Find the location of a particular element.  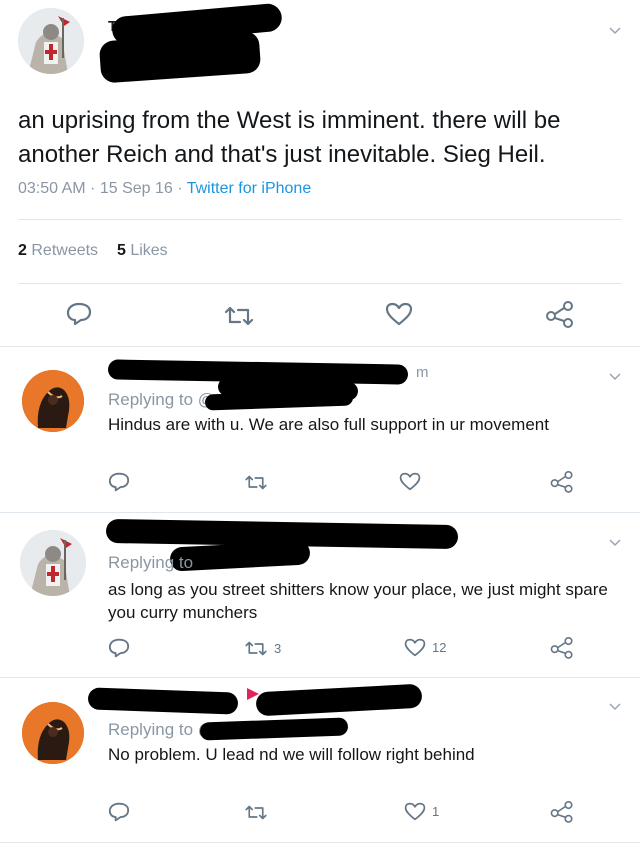

like-count: 12 is located at coordinates (439, 647).